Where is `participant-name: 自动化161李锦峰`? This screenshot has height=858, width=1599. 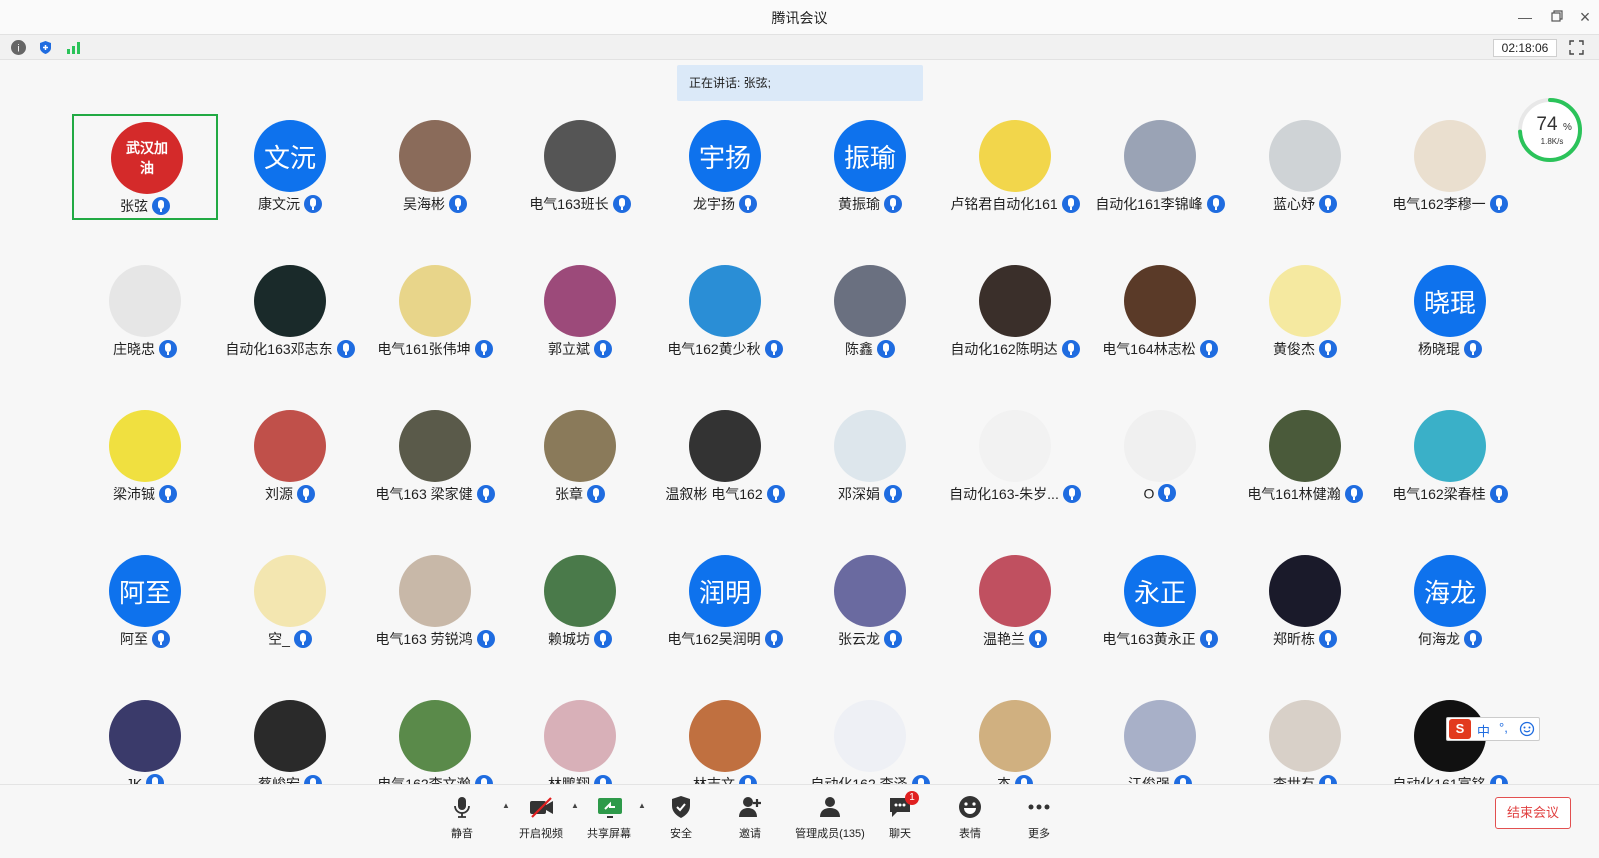
participant-name: 自动化161李锦峰 is located at coordinates (1149, 204).